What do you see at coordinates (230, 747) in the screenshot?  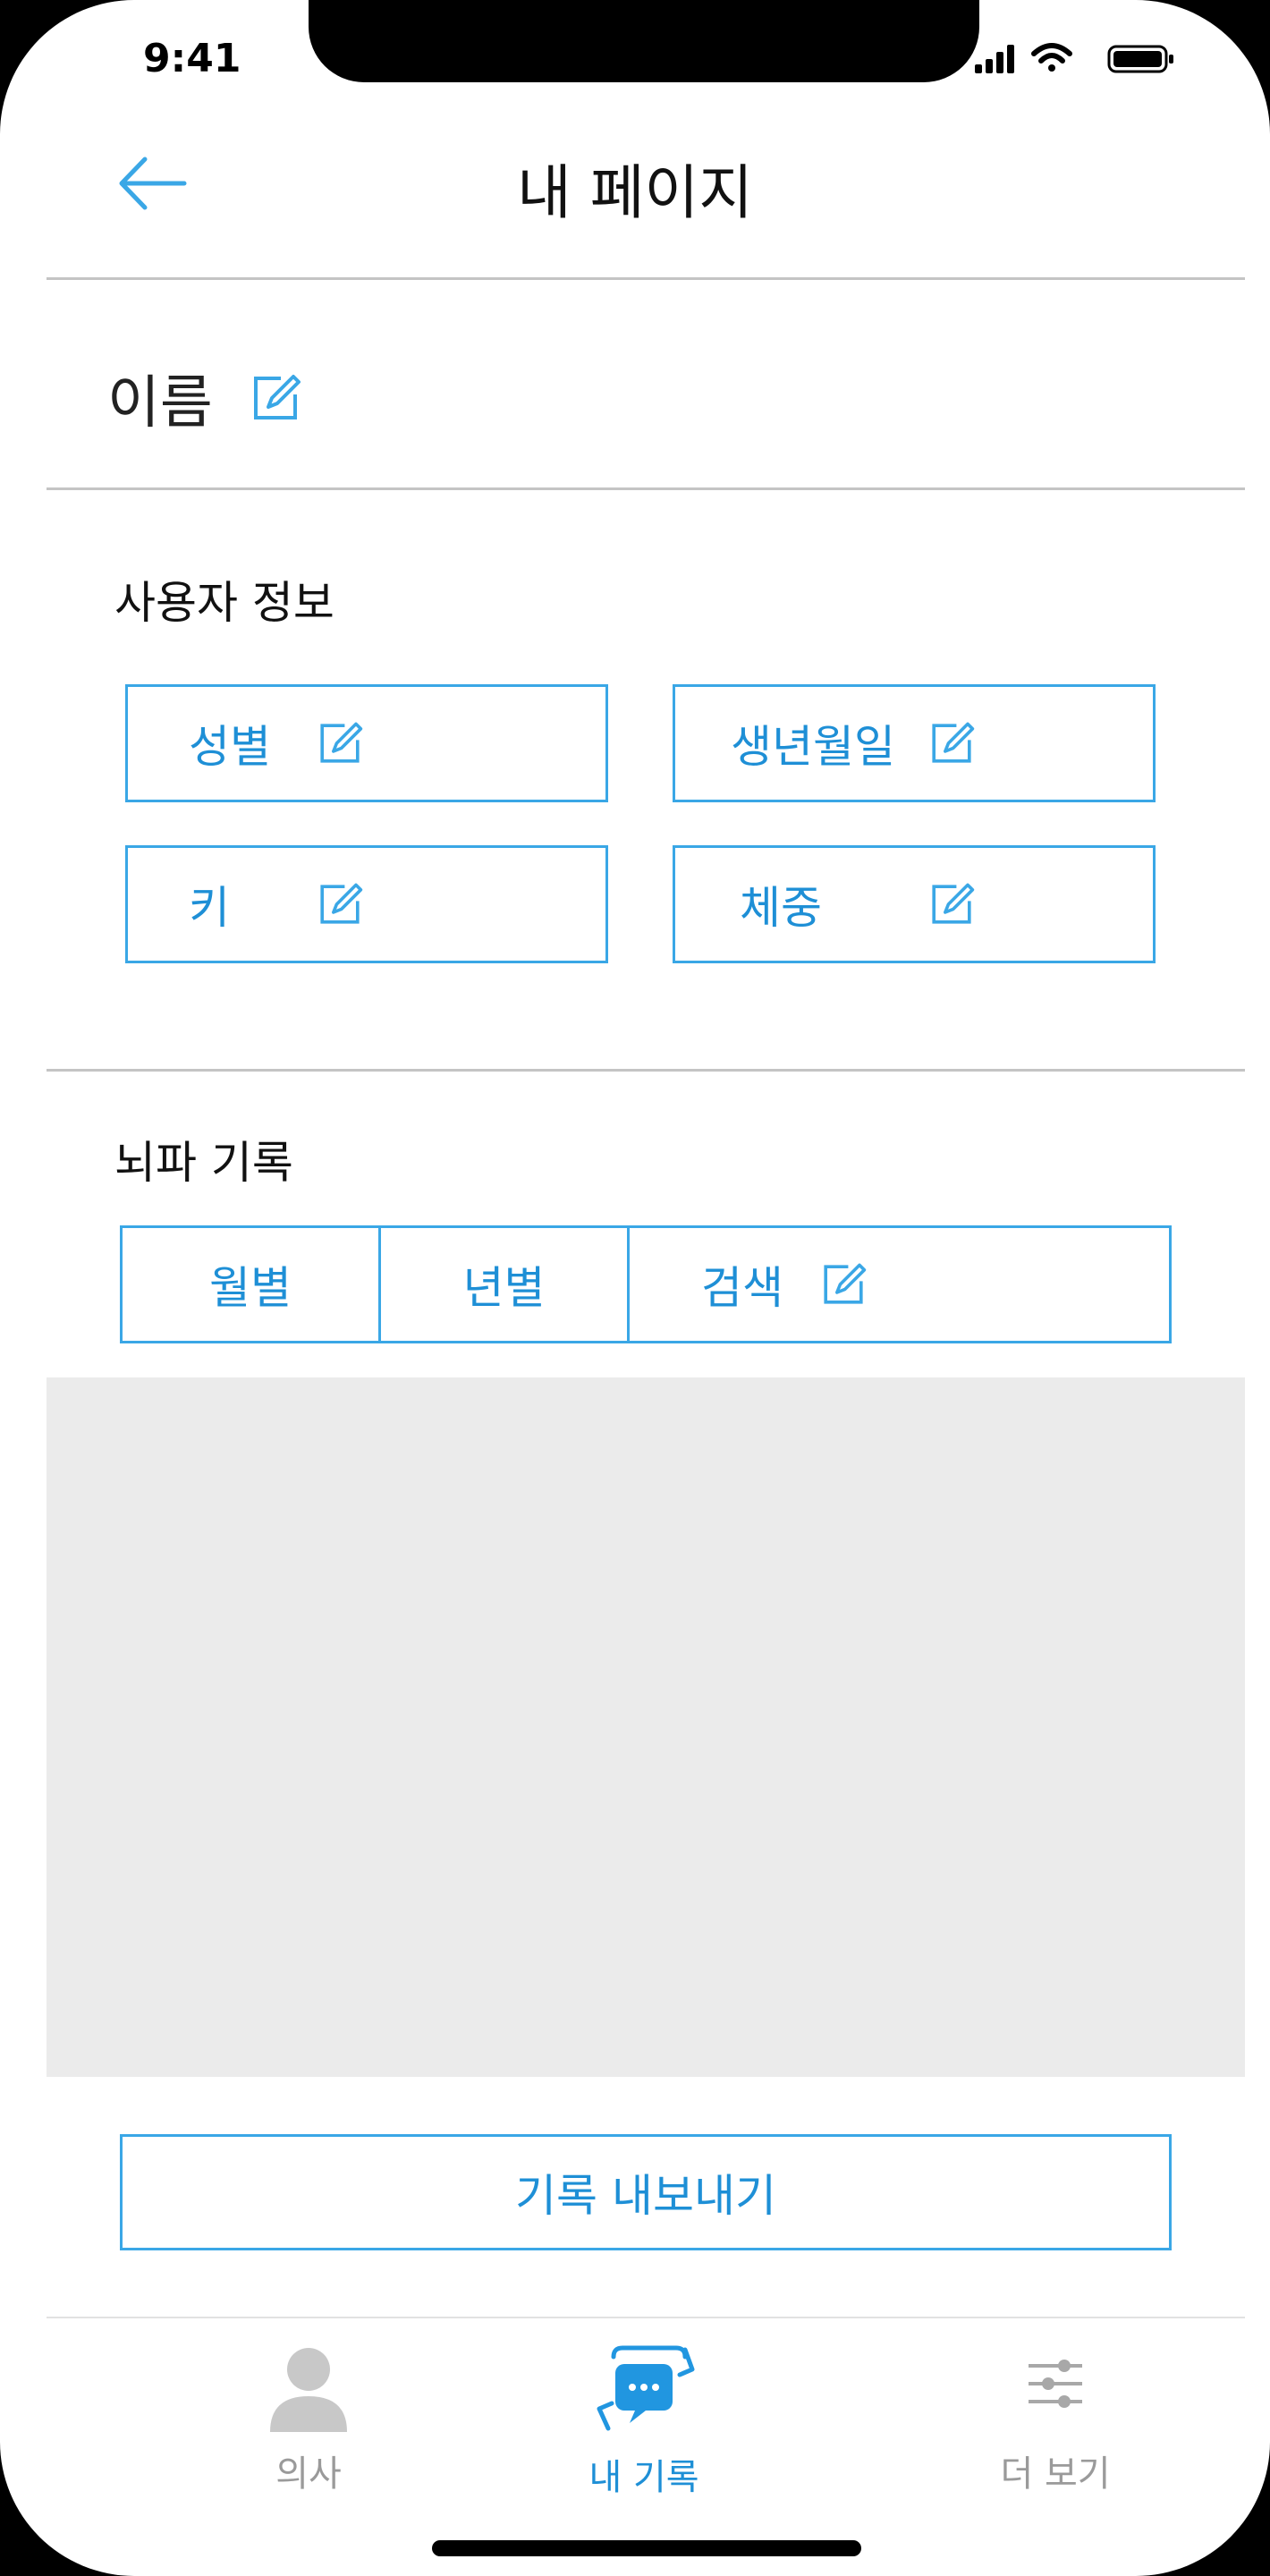 I see `field-label-gender: 성별` at bounding box center [230, 747].